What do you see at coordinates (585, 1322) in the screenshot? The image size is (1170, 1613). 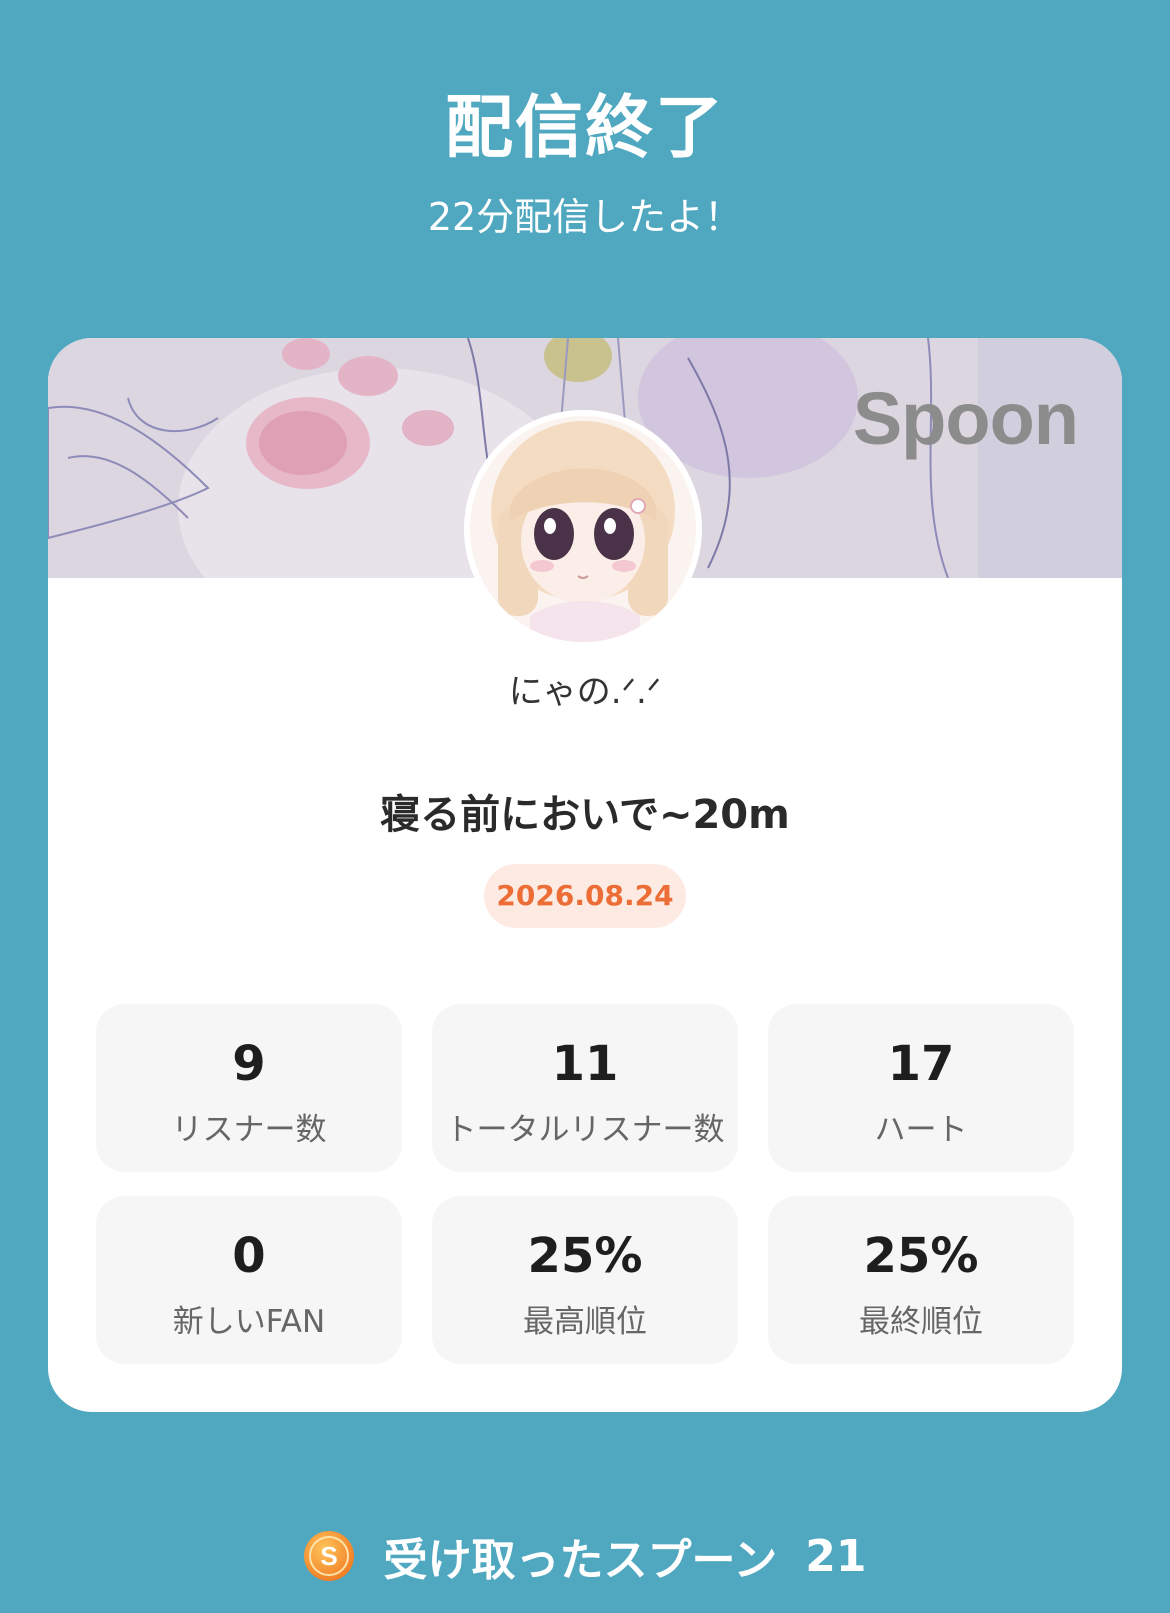 I see `stat-label: 最高順位` at bounding box center [585, 1322].